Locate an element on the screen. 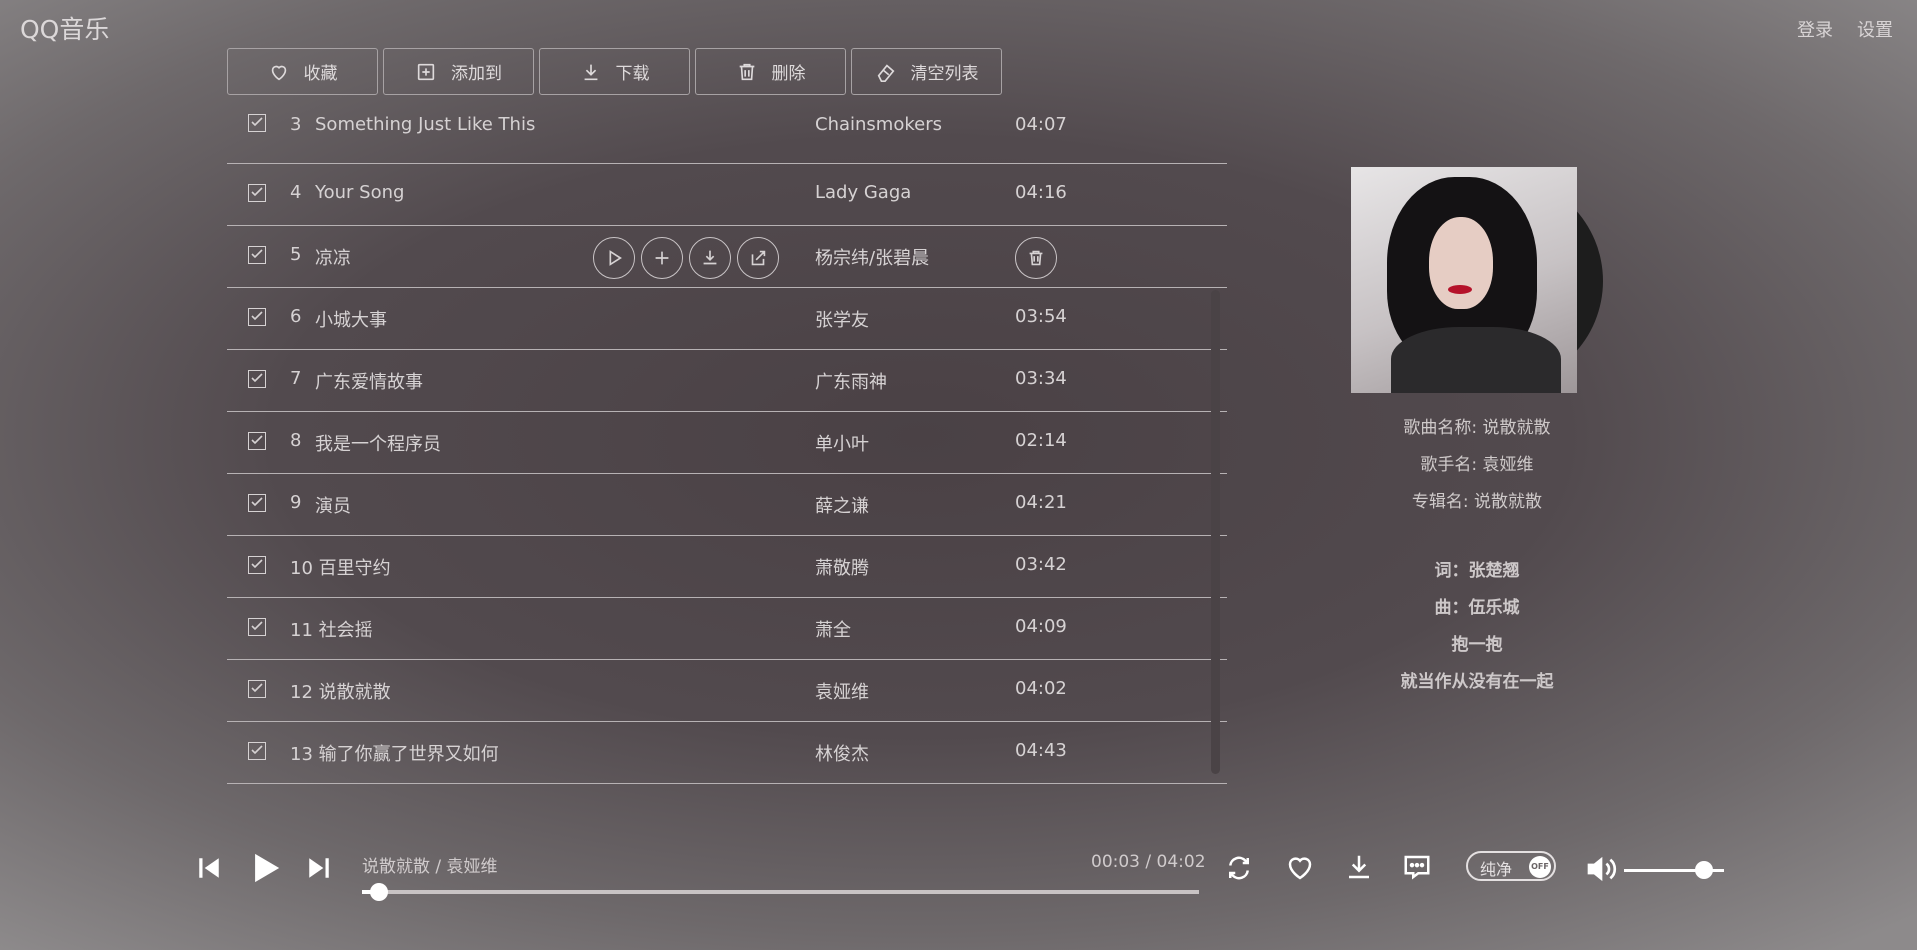 The image size is (1917, 950). pure-mode-toggle: 纯净 OFF is located at coordinates (1511, 866).